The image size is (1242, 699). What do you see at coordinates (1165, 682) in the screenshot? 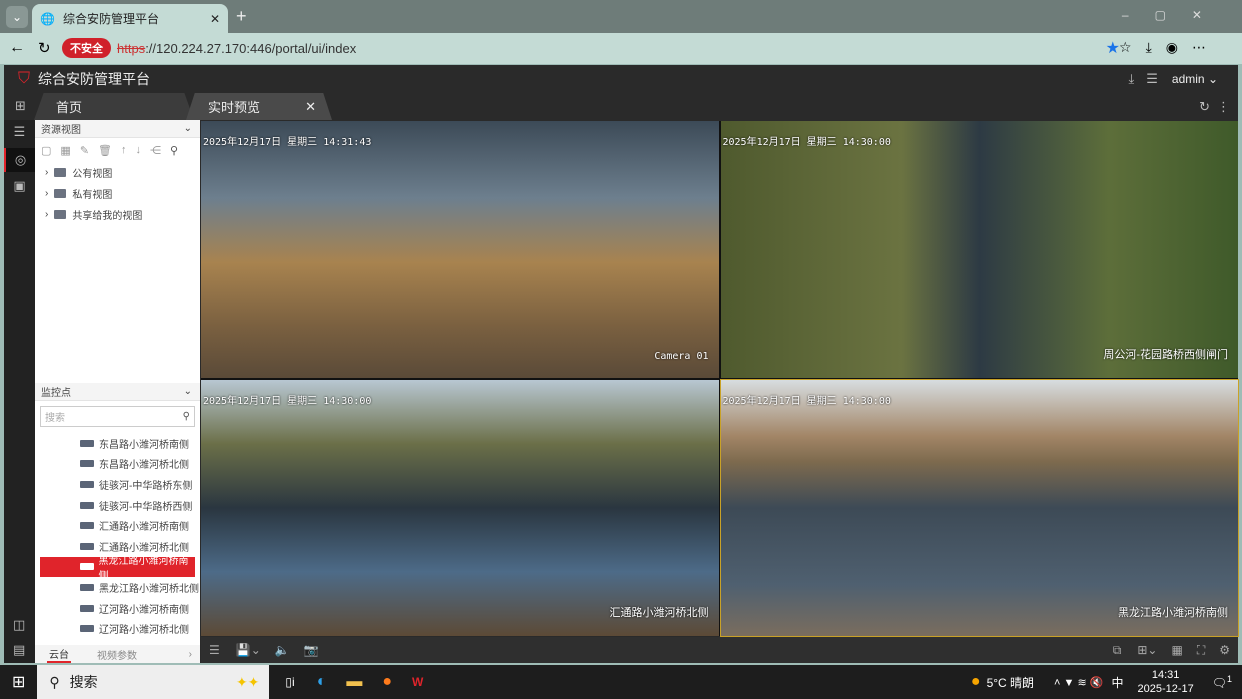
I see `clock: 14:31 2025-12-17` at bounding box center [1165, 682].